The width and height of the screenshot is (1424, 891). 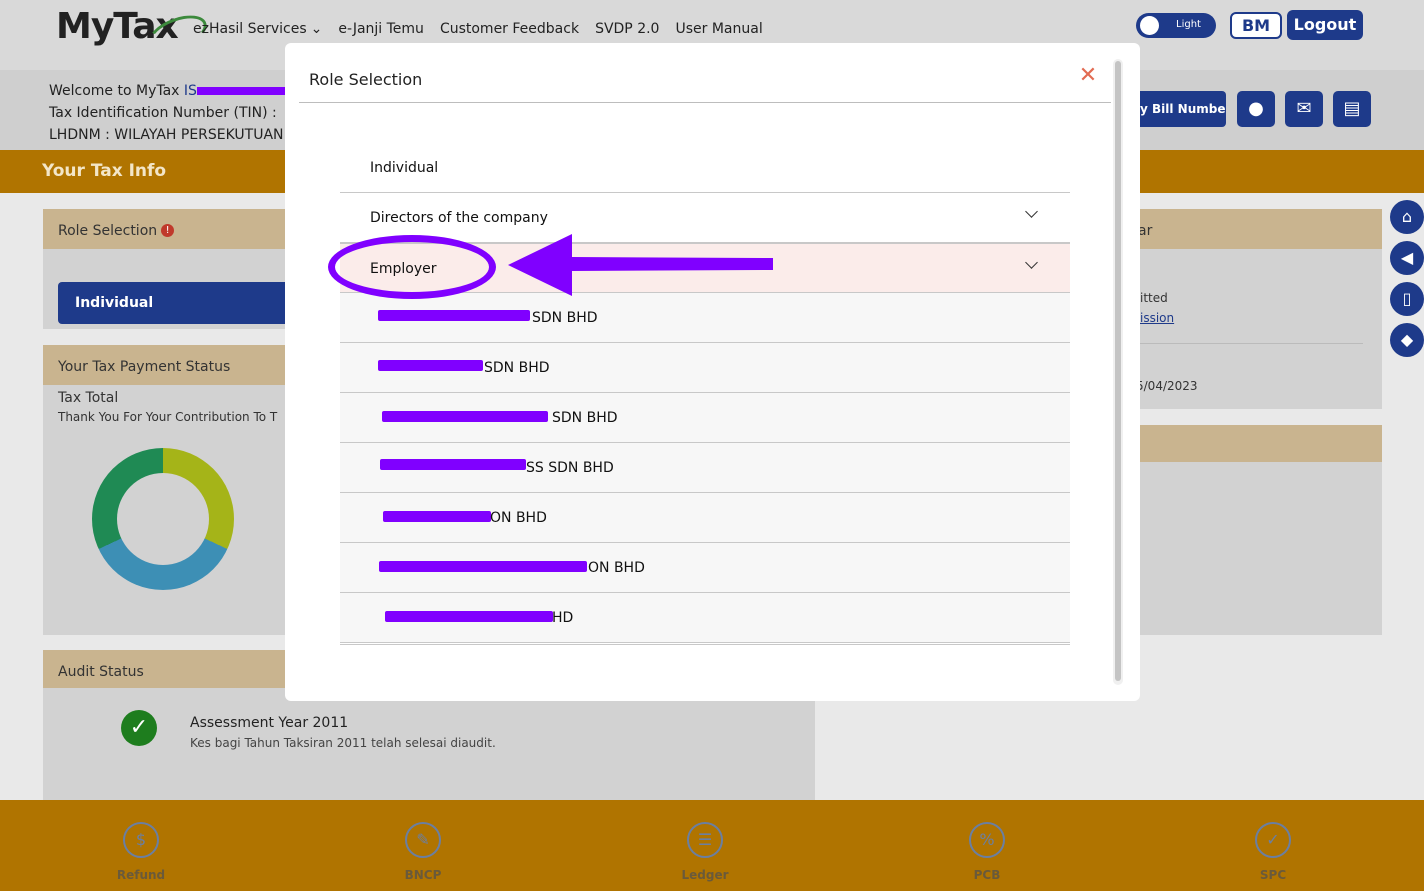 What do you see at coordinates (705, 468) in the screenshot?
I see `employer-item: SS SDN BHD` at bounding box center [705, 468].